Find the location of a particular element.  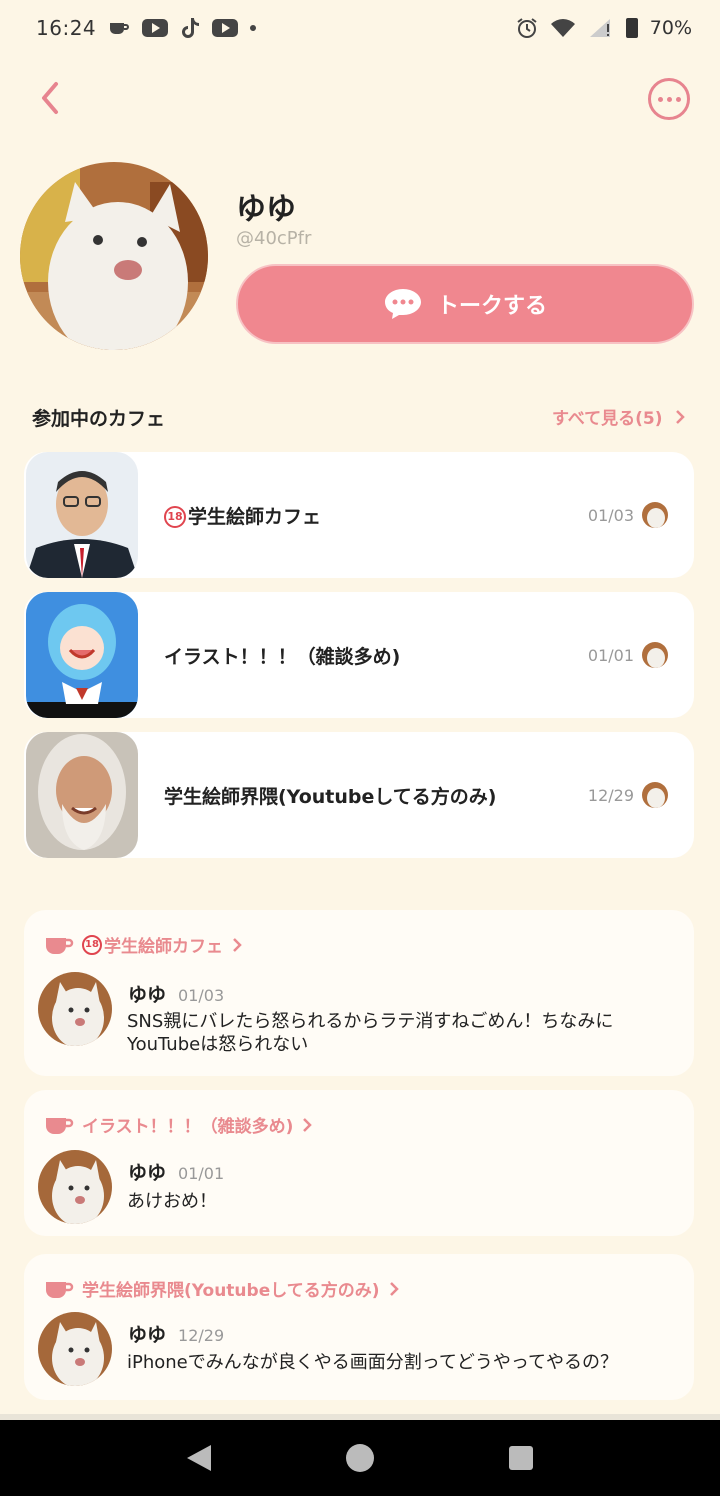

post-card: イラスト！！！（雑談多め) ゆゆ 01/01 あけおめ！ is located at coordinates (359, 1163).